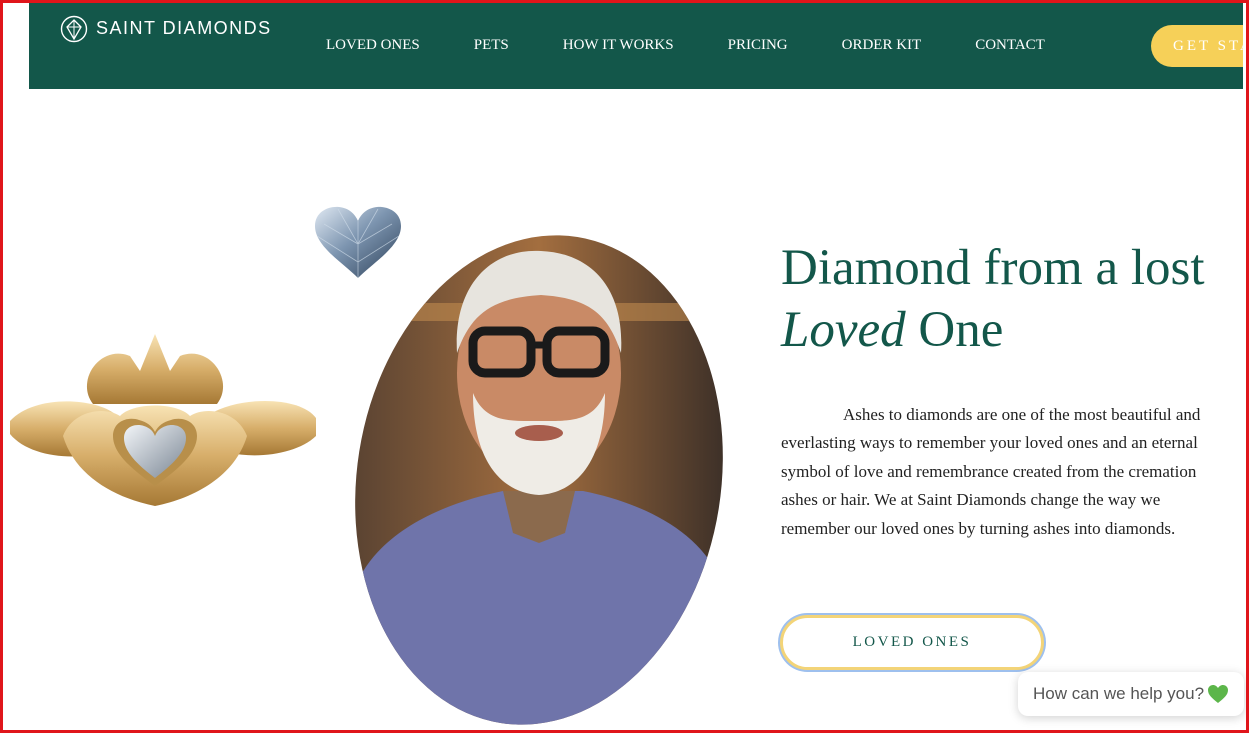  I want to click on hero-title: Diamond from a lost Loved One, so click(1006, 299).